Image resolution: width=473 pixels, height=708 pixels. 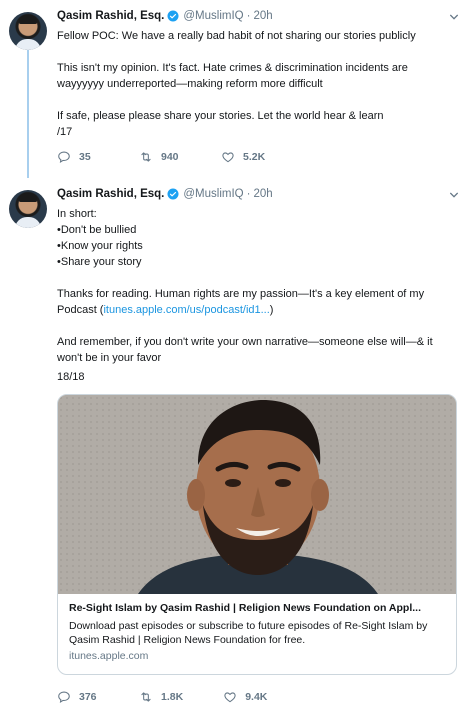 I want to click on tweet-line: •Don't be bullied, so click(x=97, y=230).